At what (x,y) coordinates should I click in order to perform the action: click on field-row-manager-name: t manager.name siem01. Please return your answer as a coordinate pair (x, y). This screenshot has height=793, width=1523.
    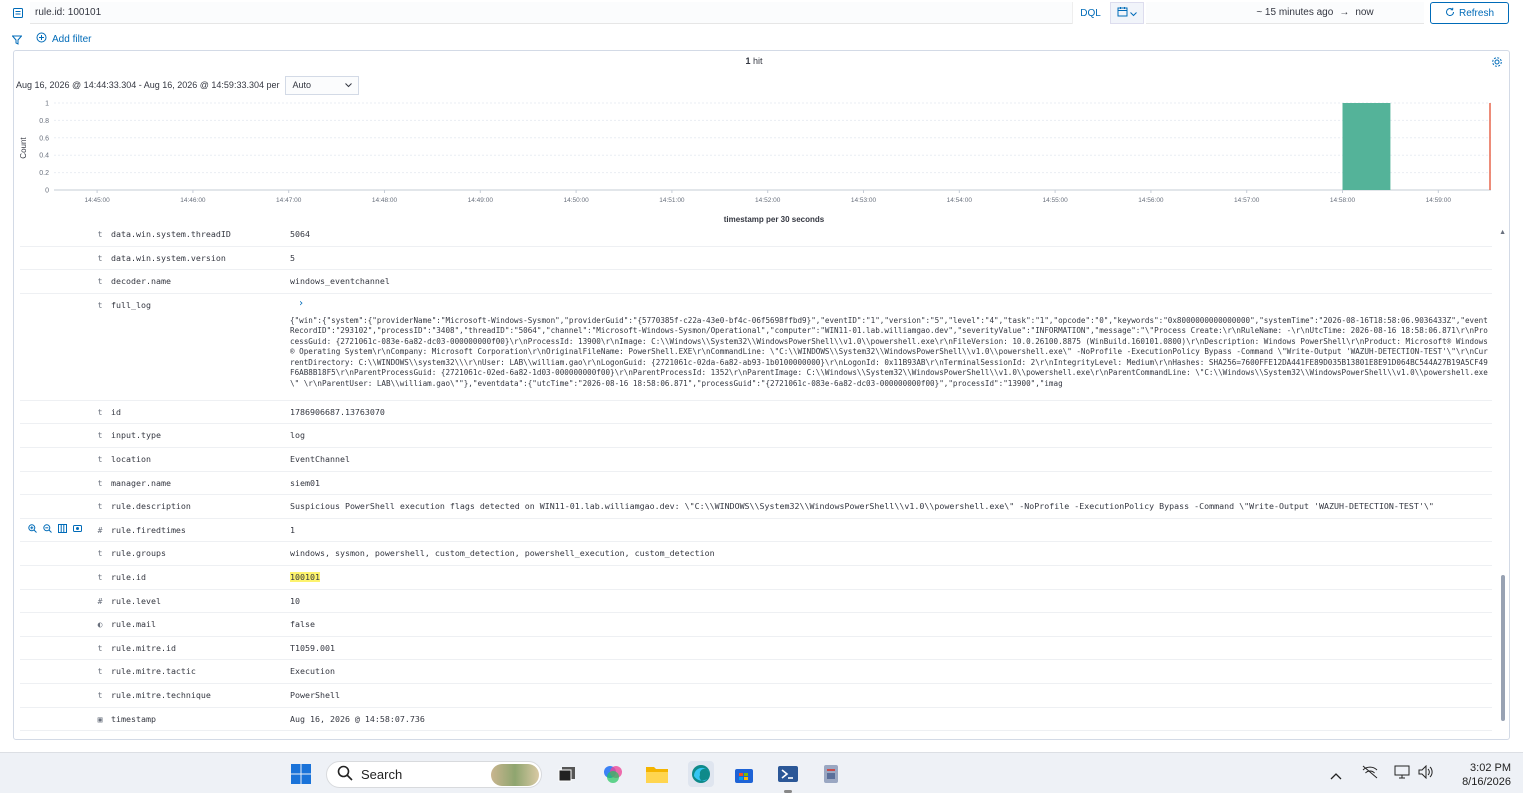
    Looking at the image, I should click on (756, 484).